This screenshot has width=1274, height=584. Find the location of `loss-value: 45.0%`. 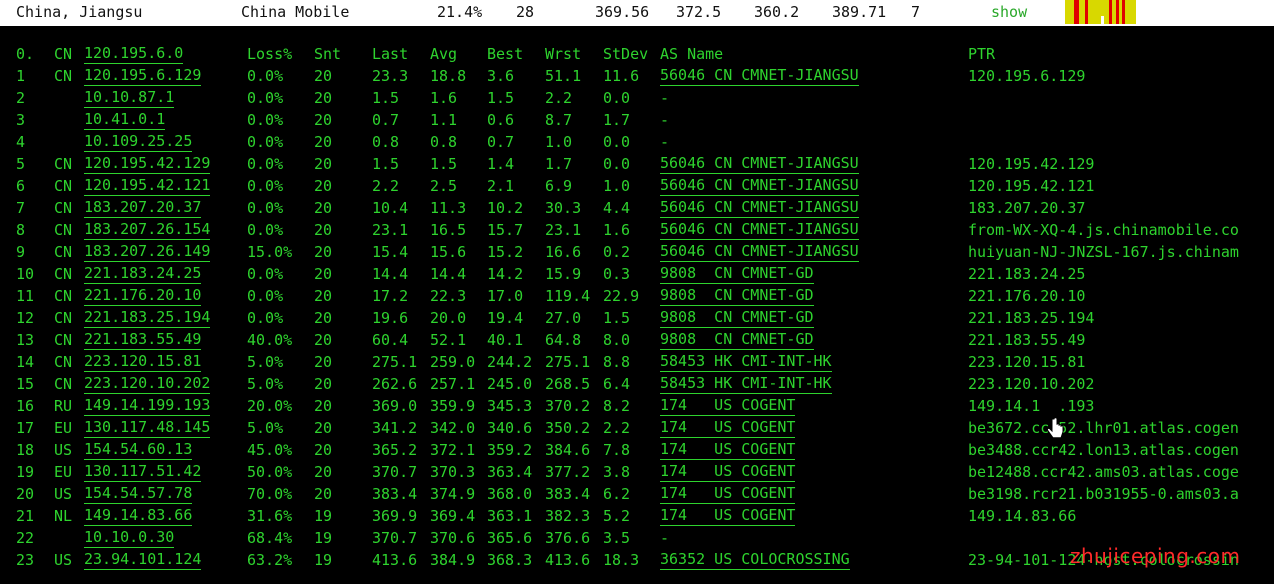

loss-value: 45.0% is located at coordinates (270, 450).